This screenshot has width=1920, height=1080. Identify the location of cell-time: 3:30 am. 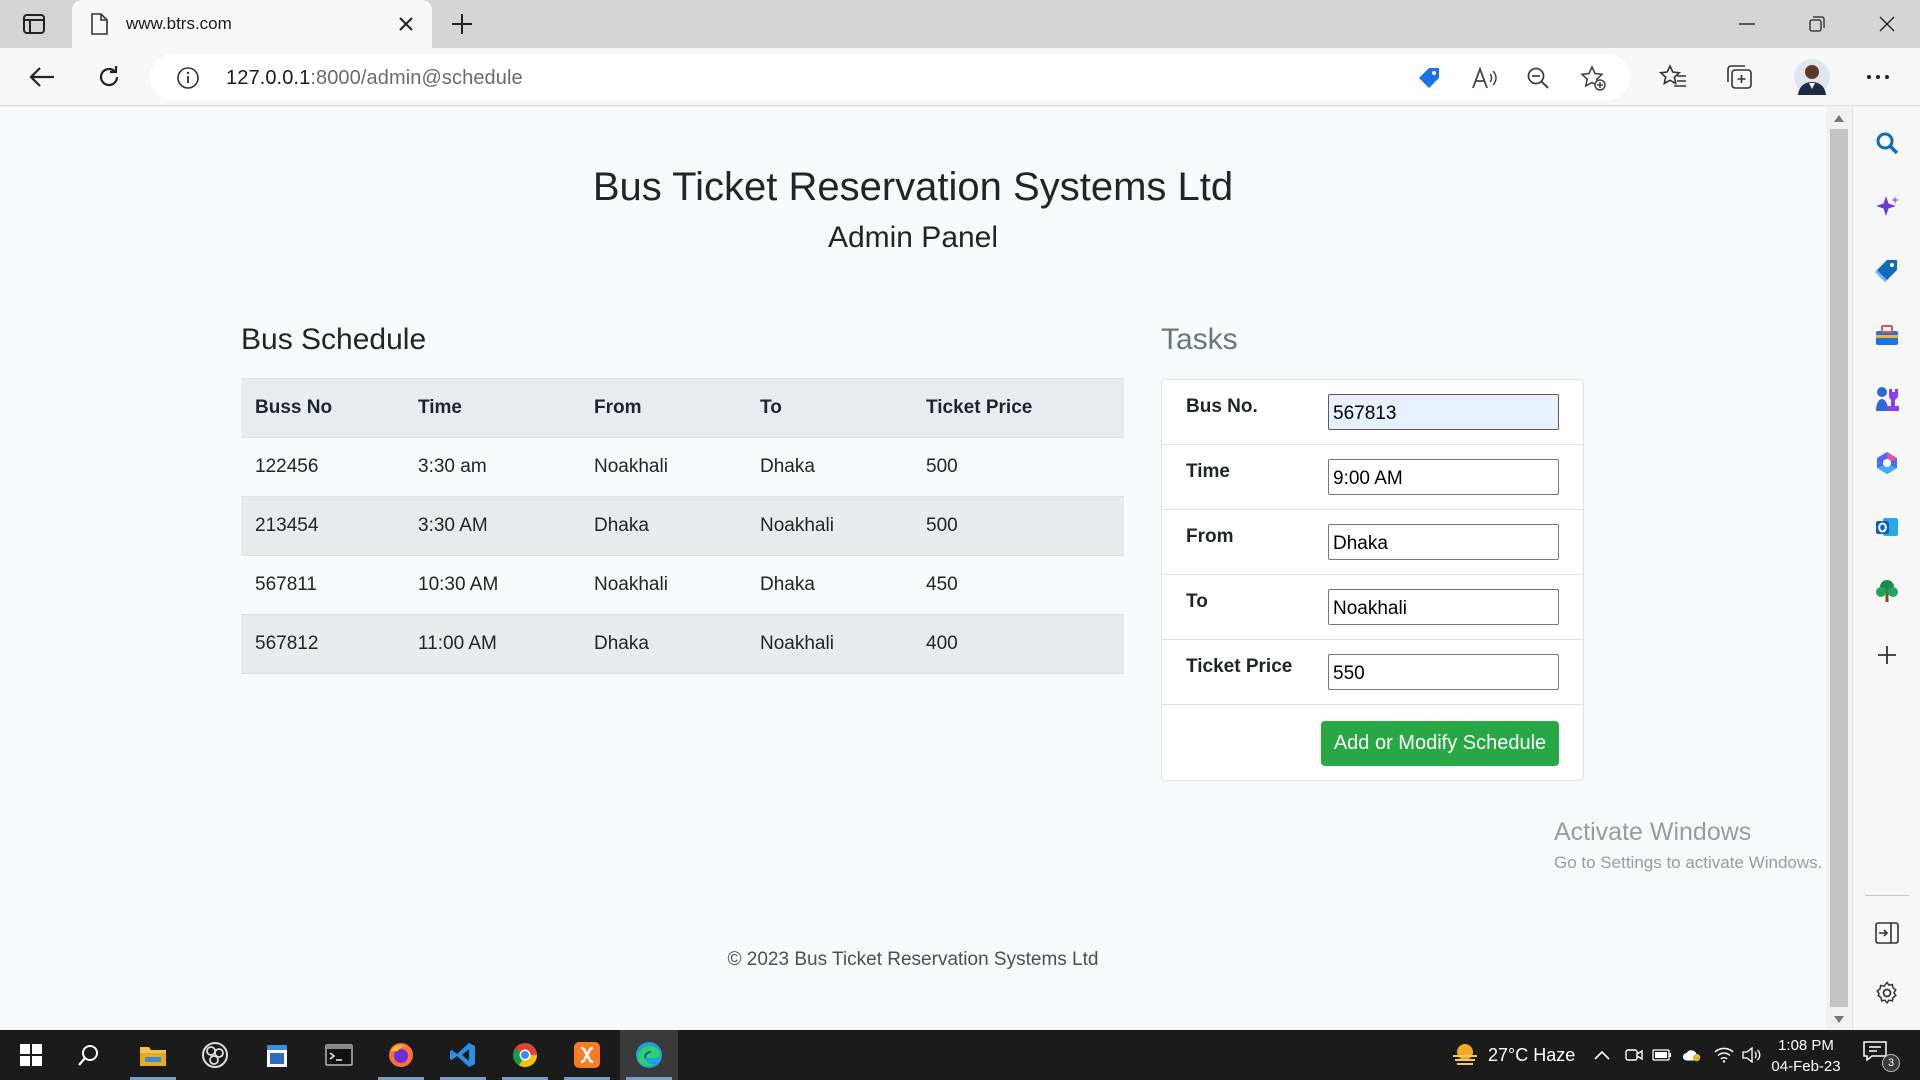
(492, 467).